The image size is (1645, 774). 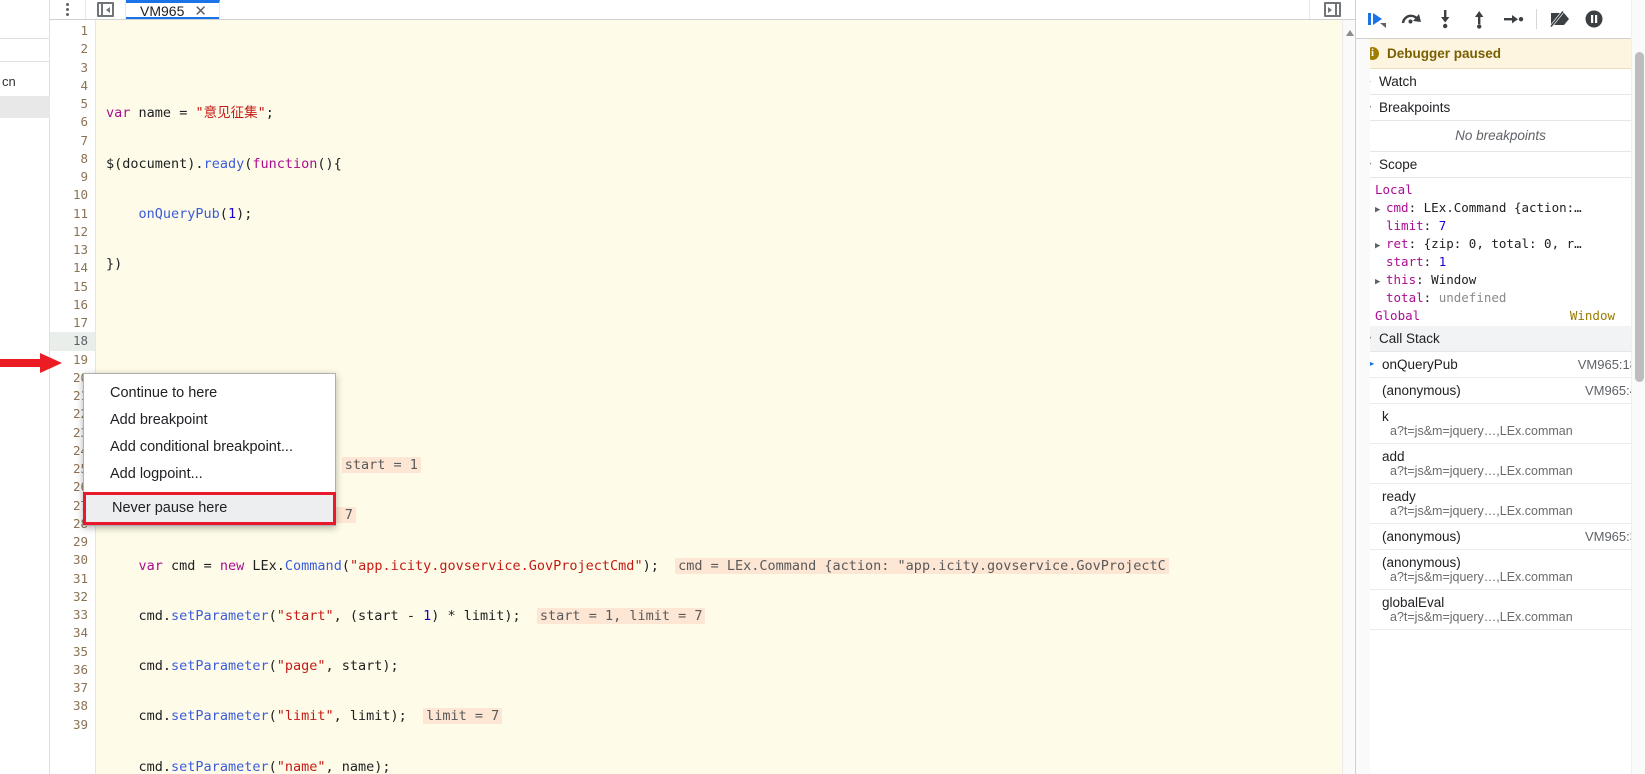 What do you see at coordinates (1500, 82) in the screenshot?
I see `watch-section-header: ▶ Watch` at bounding box center [1500, 82].